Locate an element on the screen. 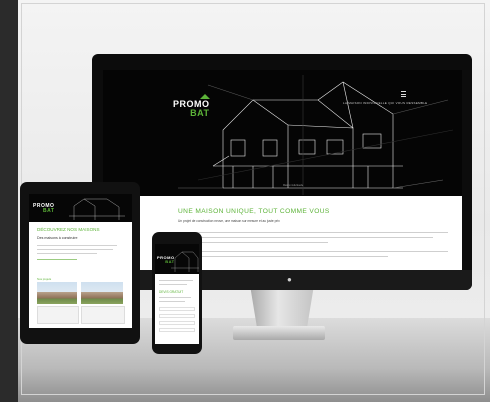 This screenshot has height=402, width=490. desktop-heading: UNE MAISON UNIQUE, TOUT COMME VOUS is located at coordinates (254, 211).